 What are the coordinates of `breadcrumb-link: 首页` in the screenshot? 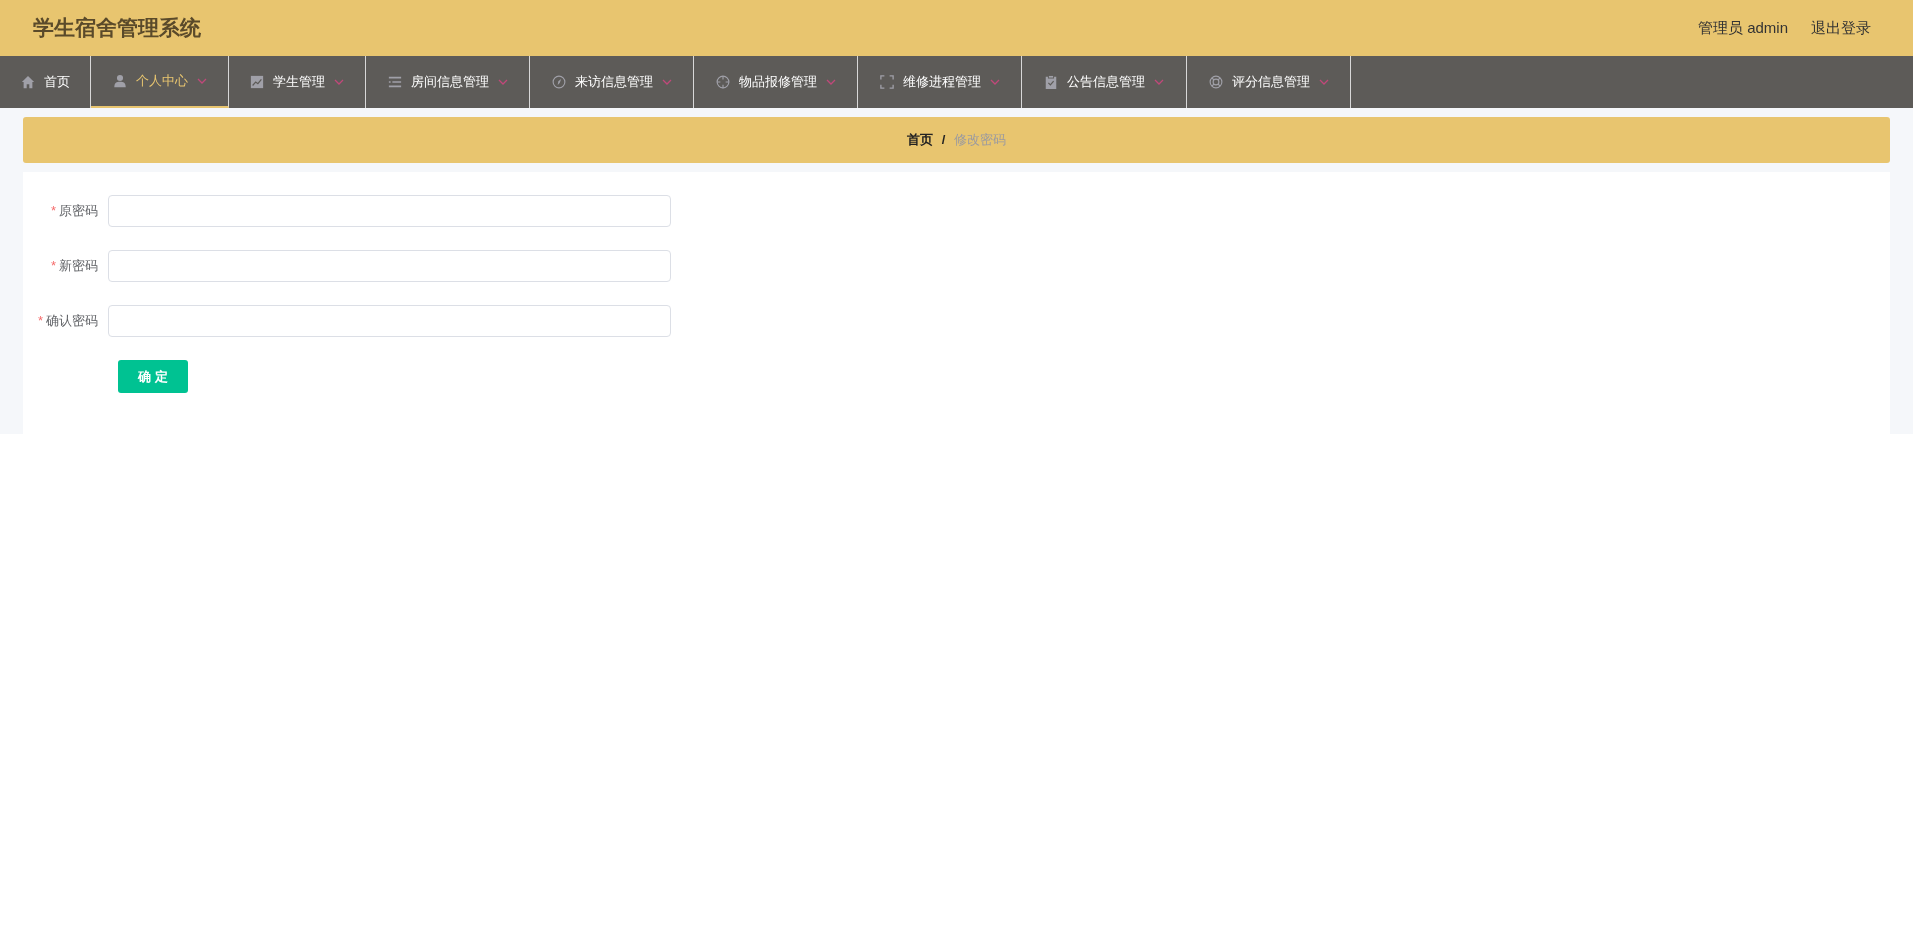 It's located at (919, 140).